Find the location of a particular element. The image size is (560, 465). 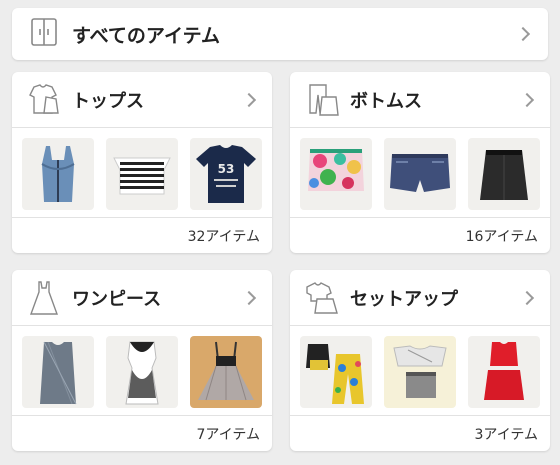

bottoms-icon is located at coordinates (322, 100).